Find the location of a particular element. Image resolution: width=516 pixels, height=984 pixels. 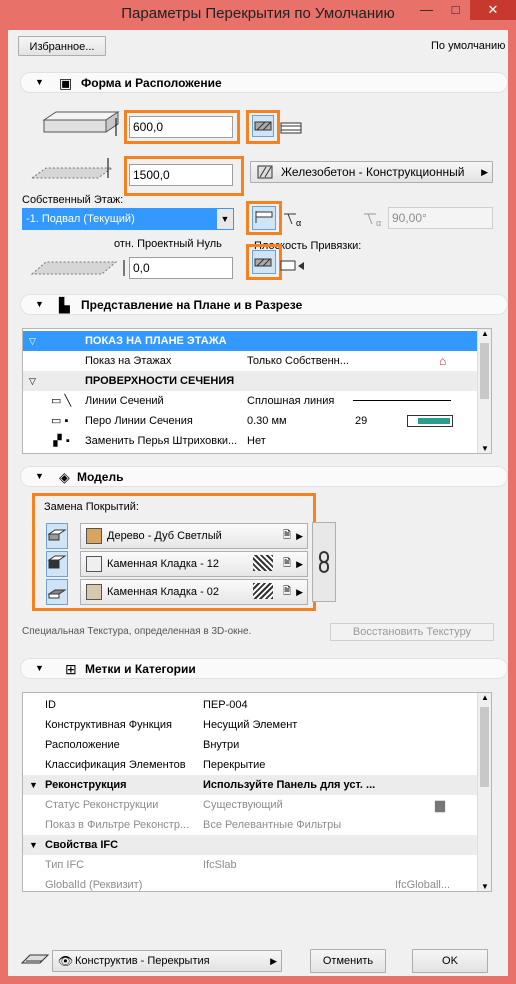

ok-button: OK is located at coordinates (450, 961).